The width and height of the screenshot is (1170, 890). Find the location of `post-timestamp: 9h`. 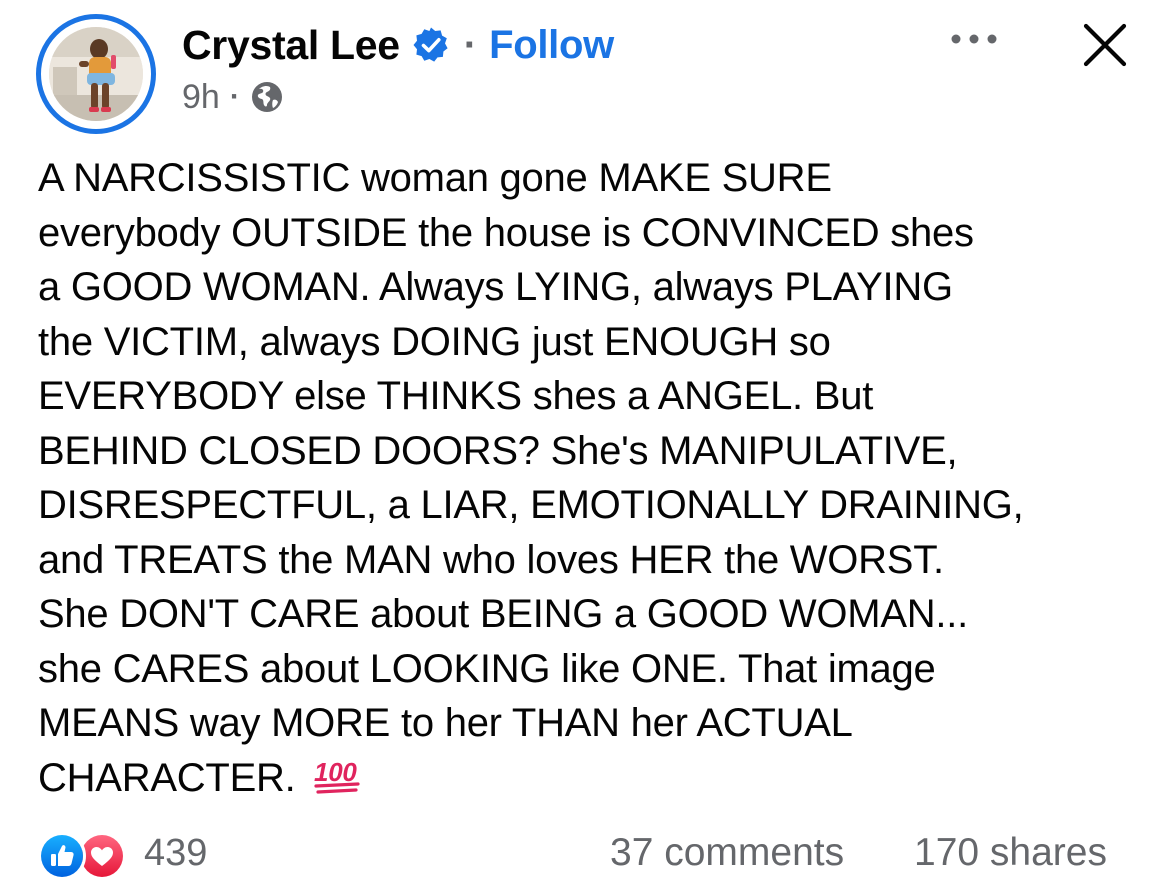

post-timestamp: 9h is located at coordinates (201, 97).